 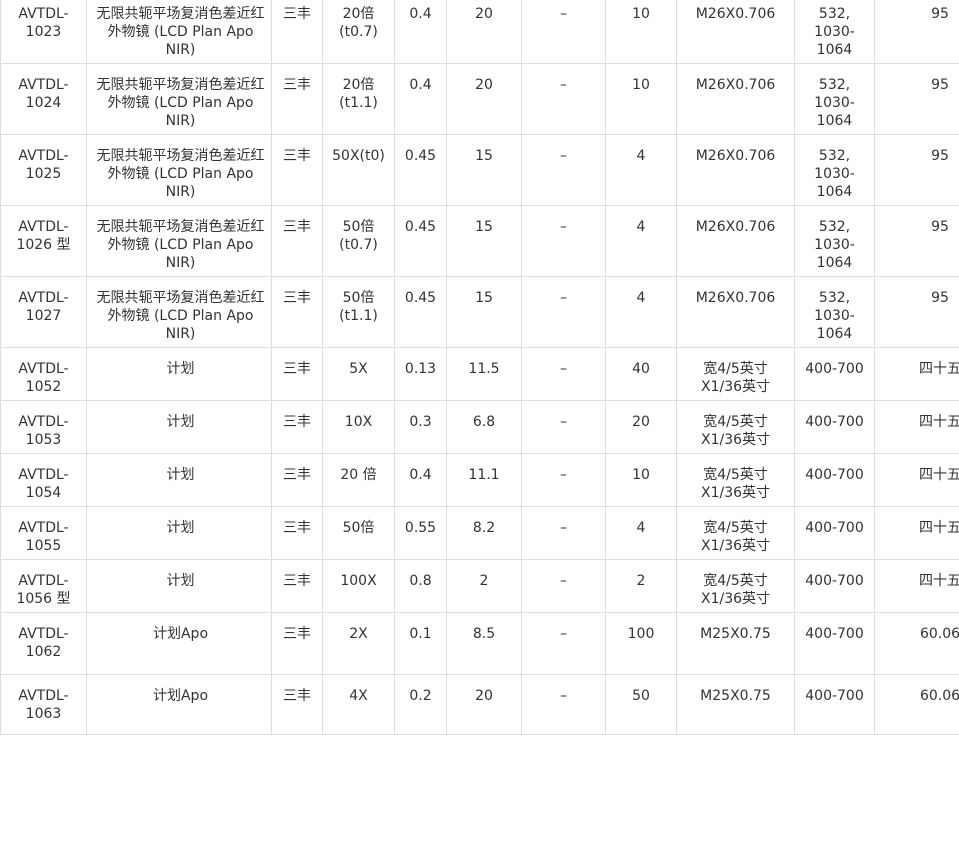 What do you see at coordinates (43, 586) in the screenshot?
I see `model-cell: AVTDL-1056 型` at bounding box center [43, 586].